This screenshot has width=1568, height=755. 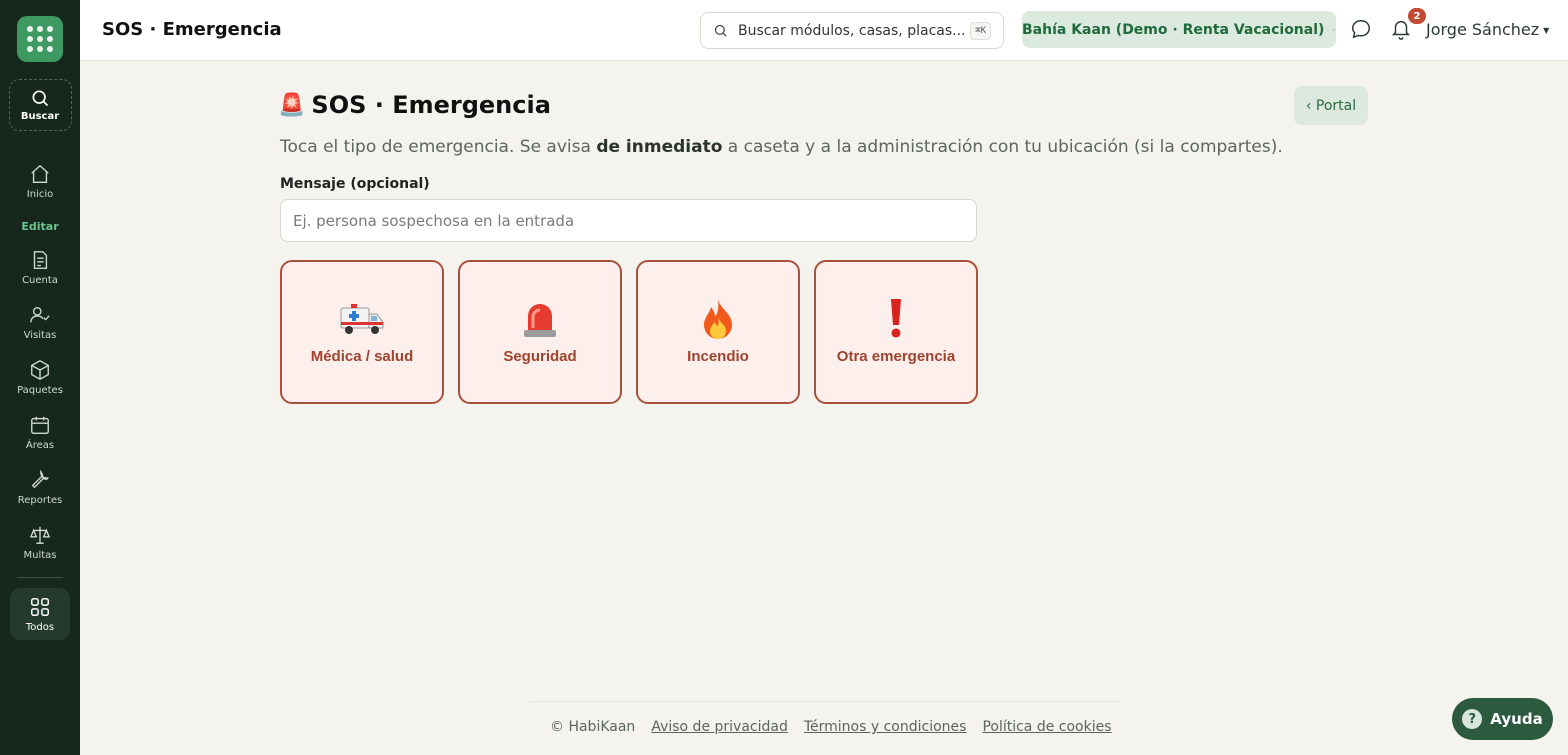 I want to click on siren-icon, so click(x=540, y=319).